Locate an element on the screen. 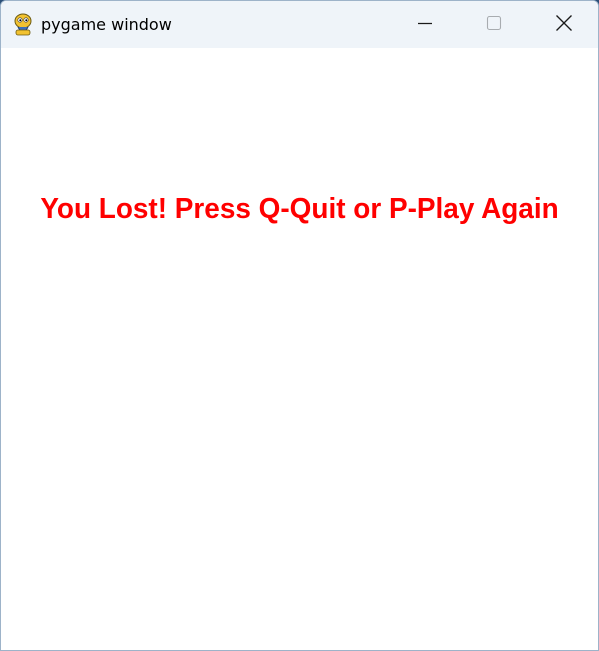 The height and width of the screenshot is (651, 599). window-title: pygame window is located at coordinates (106, 24).